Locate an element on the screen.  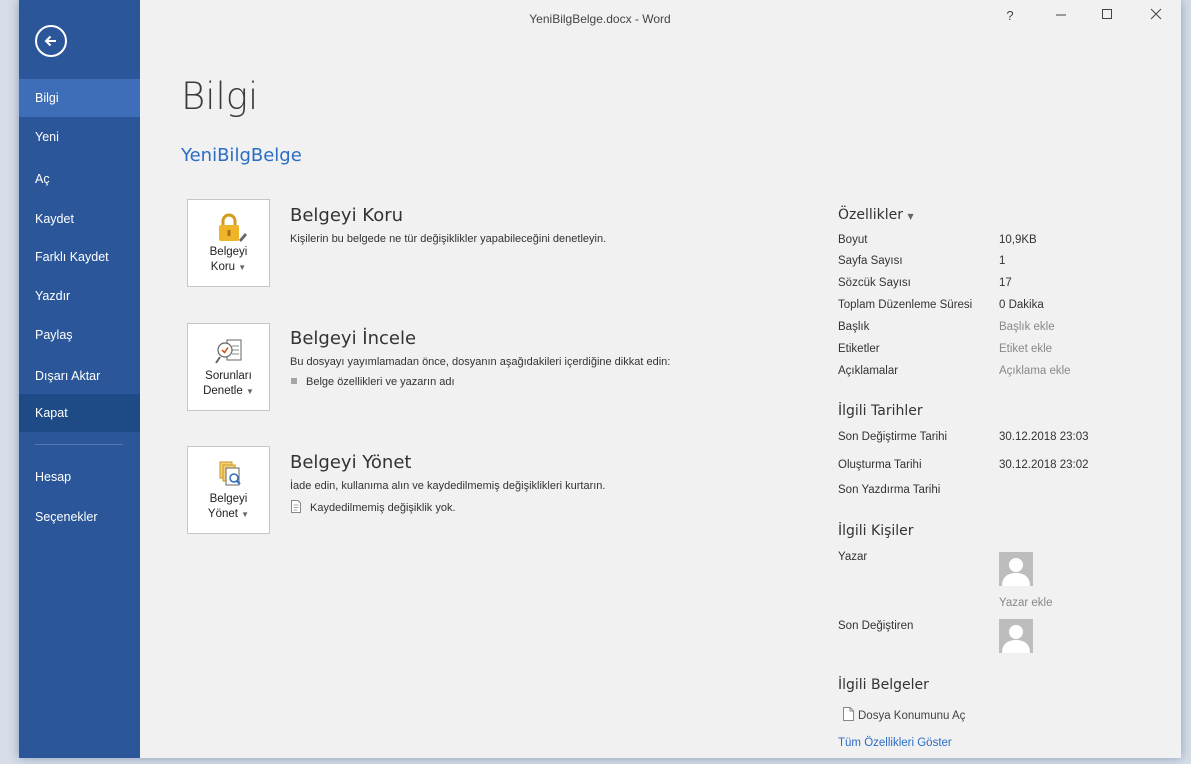
maximize-button is located at coordinates (1107, 16).